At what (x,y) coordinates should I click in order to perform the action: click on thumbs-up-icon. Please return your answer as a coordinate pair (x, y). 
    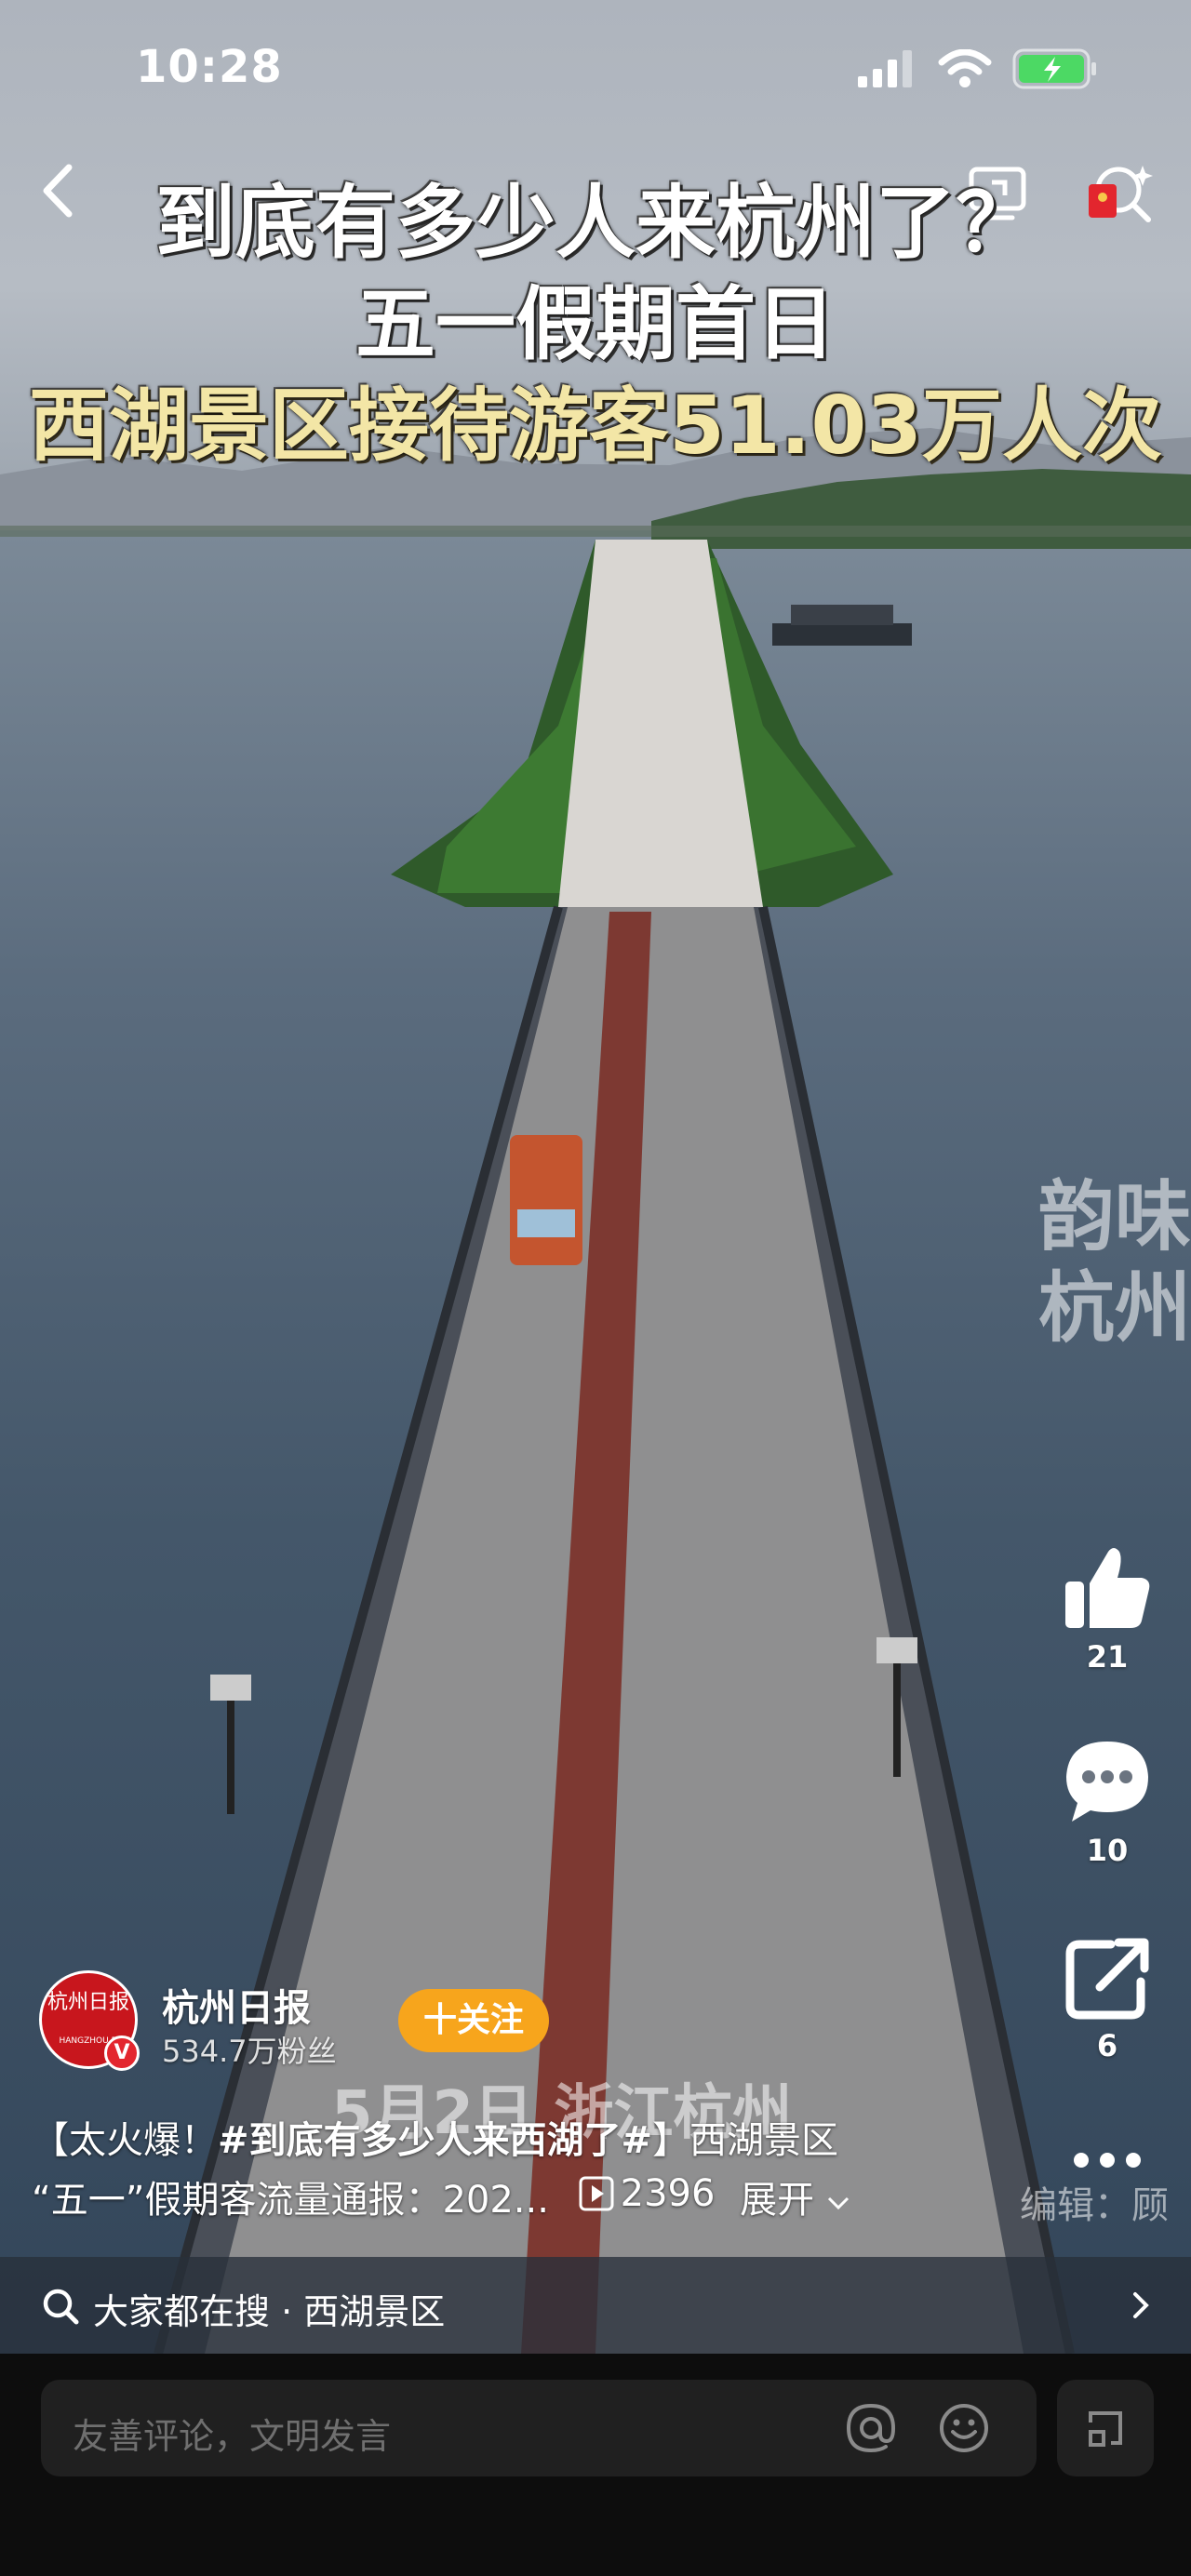
    Looking at the image, I should click on (1107, 1588).